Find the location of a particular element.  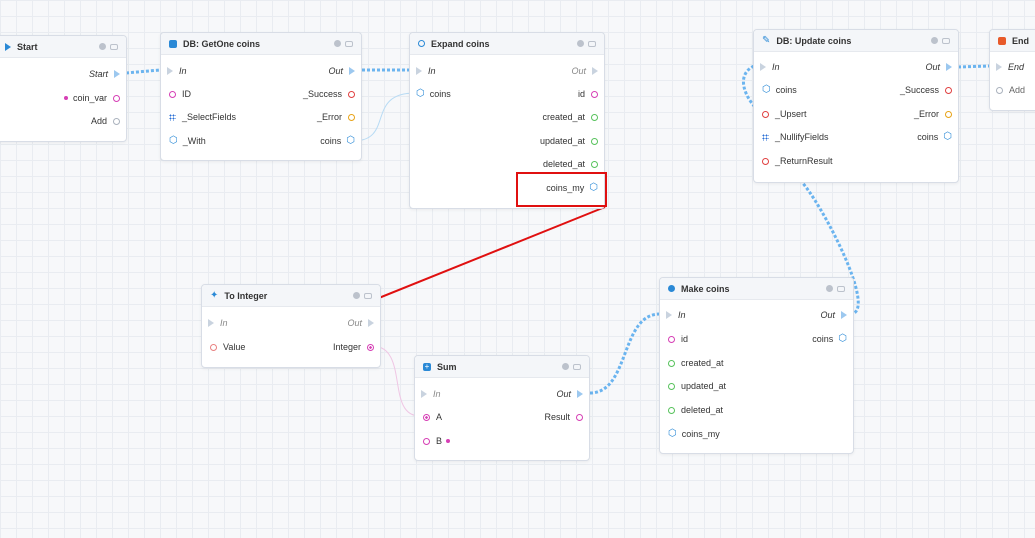

database-icon is located at coordinates (173, 43).